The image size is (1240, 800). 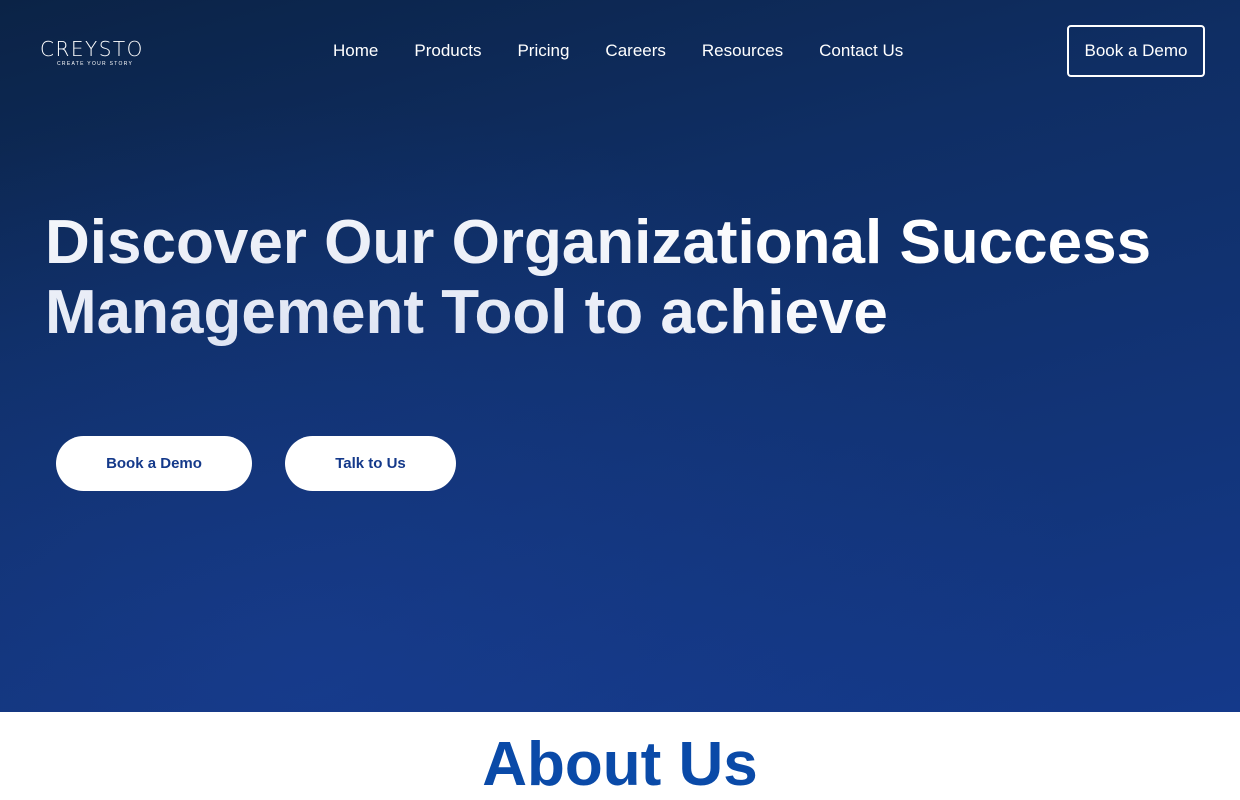 What do you see at coordinates (543, 51) in the screenshot?
I see `nav-link-pricing: Pricing` at bounding box center [543, 51].